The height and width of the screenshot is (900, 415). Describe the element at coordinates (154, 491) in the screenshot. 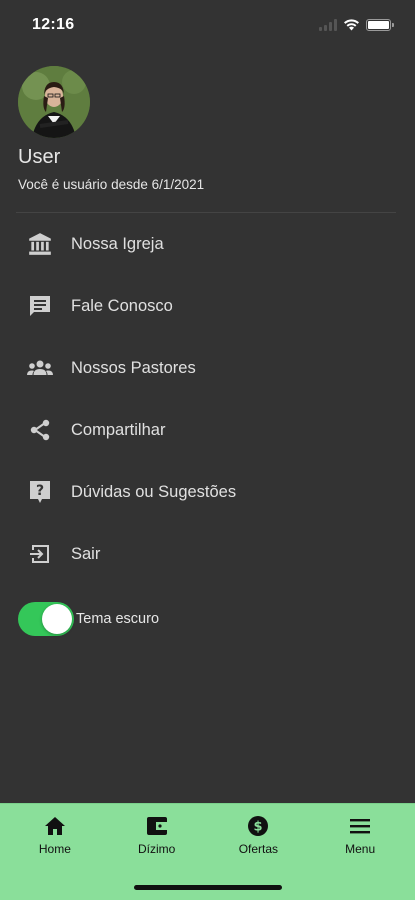

I see `menu-item-label: Dúvidas ou Sugestões` at that location.